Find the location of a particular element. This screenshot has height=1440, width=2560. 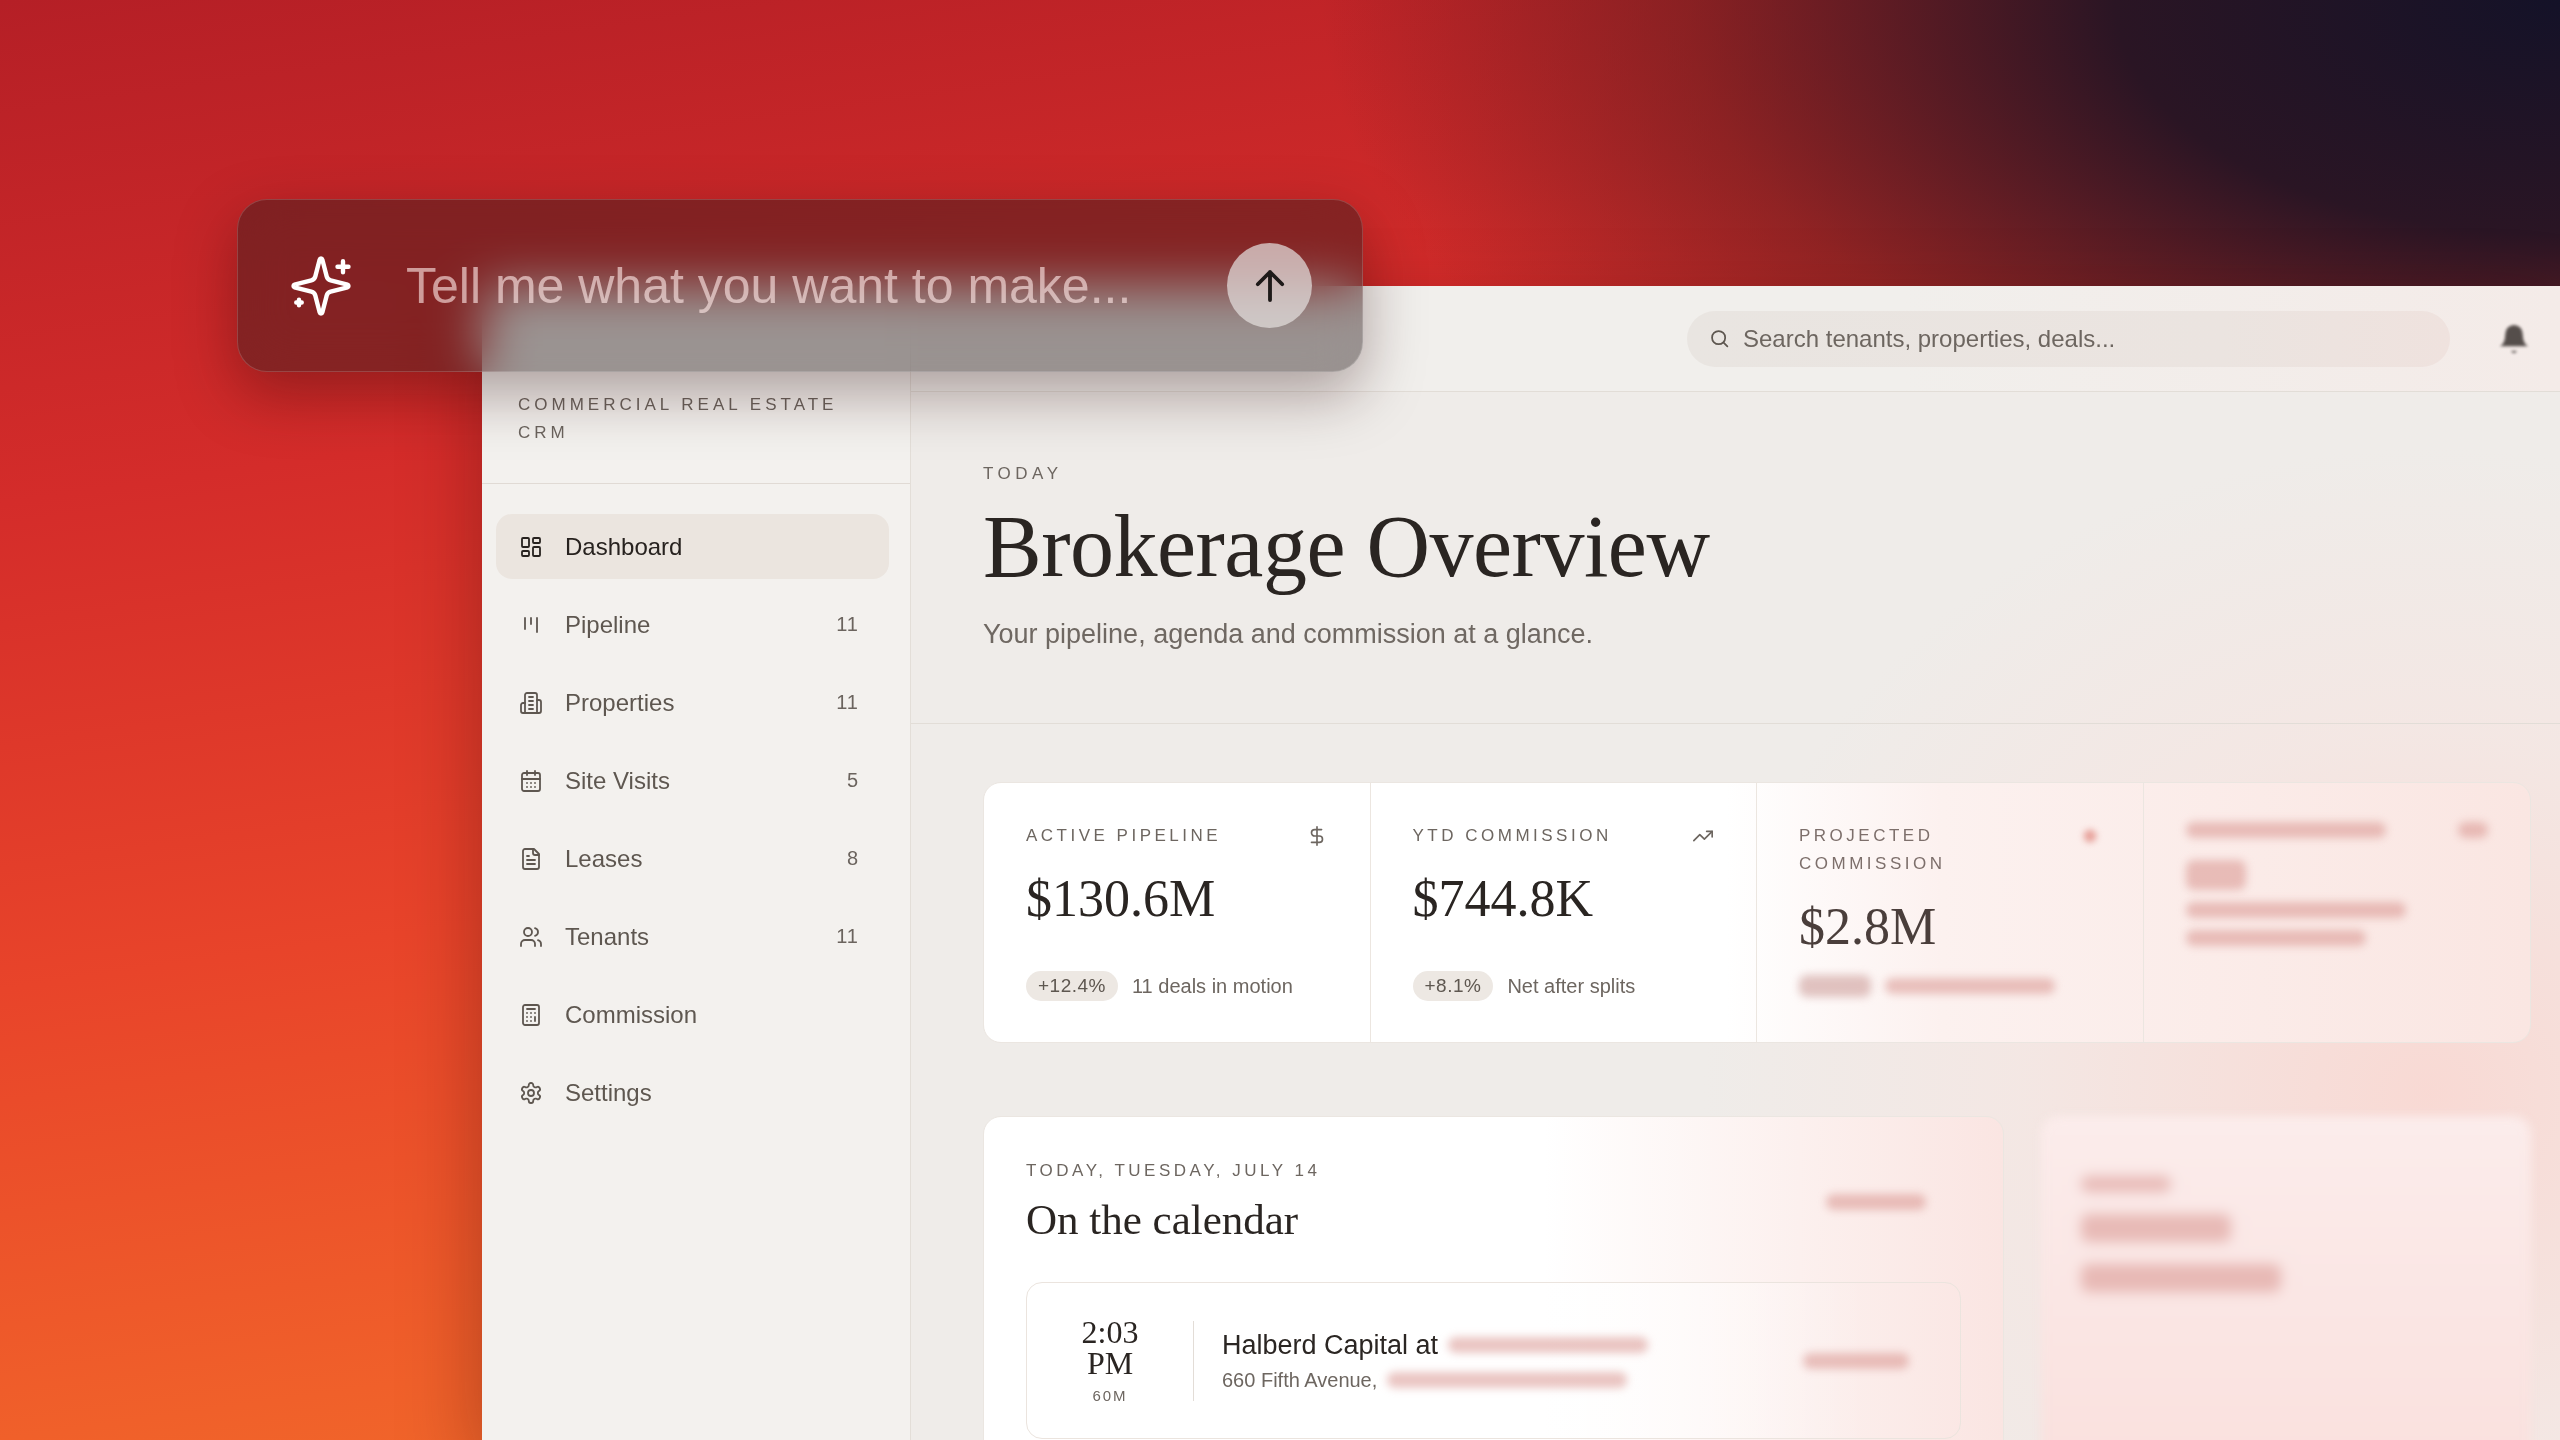

stat-label: PROJECTED COMMISSION is located at coordinates (1873, 850).